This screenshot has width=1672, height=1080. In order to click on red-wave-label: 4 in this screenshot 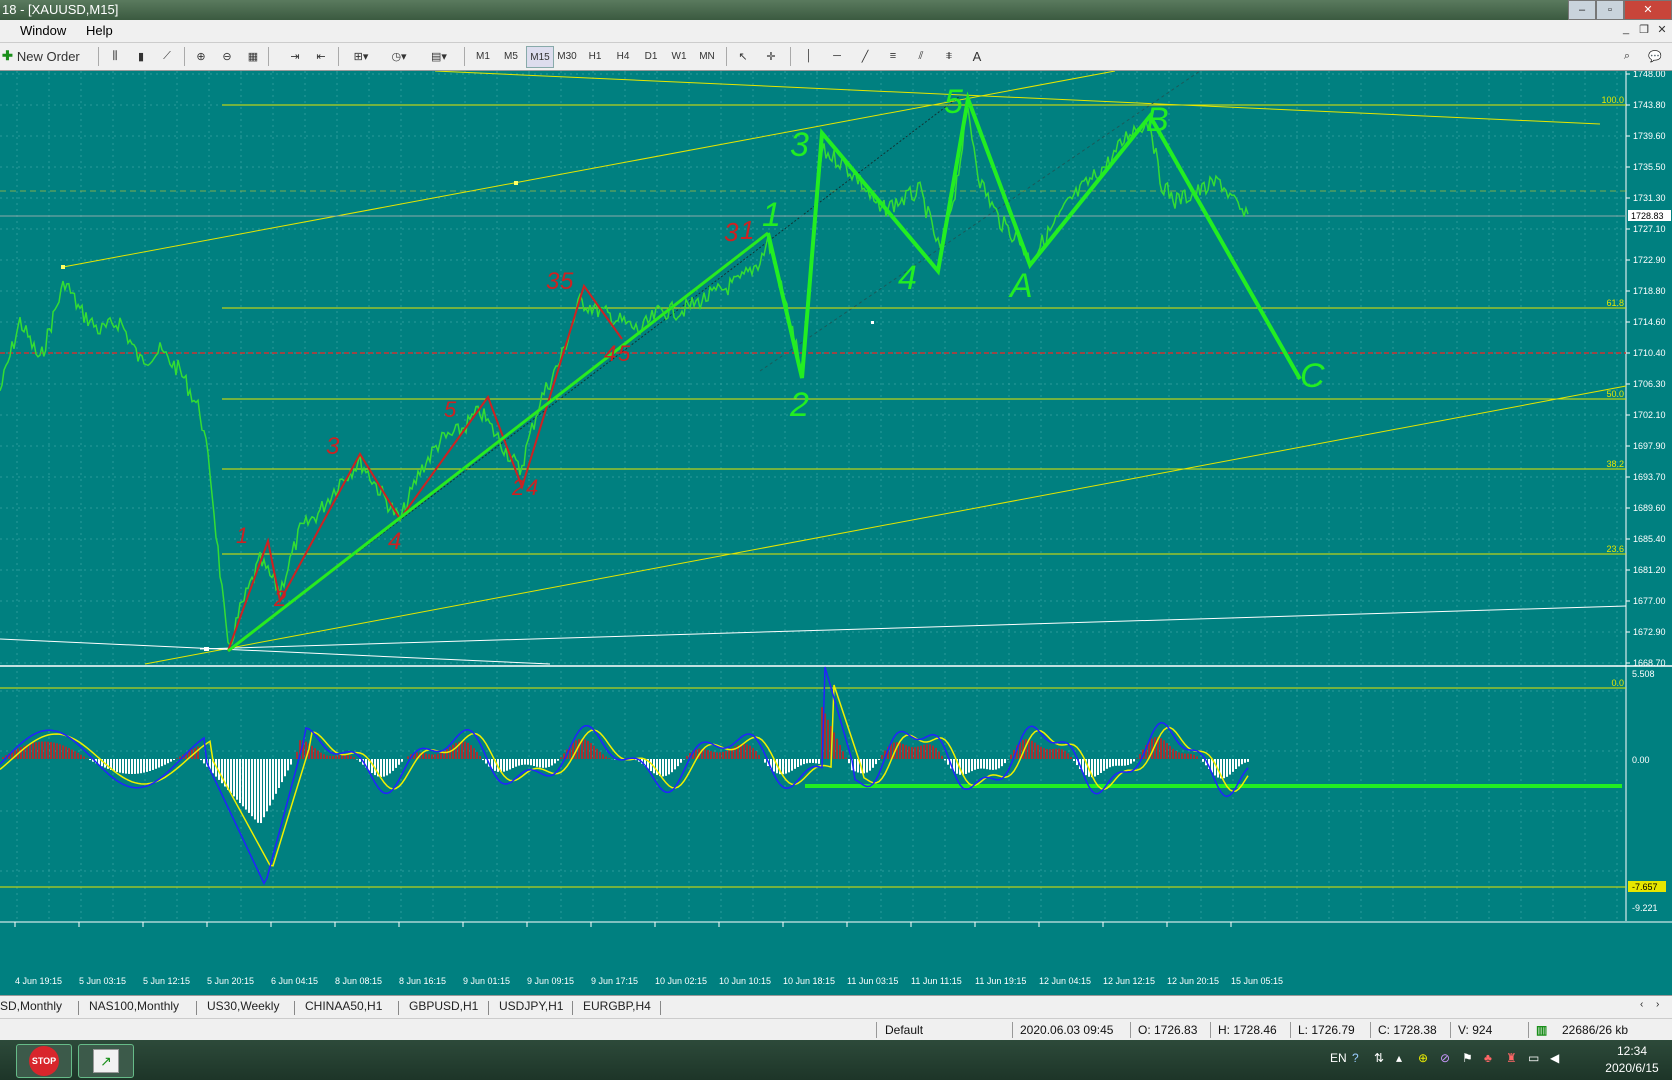, I will do `click(610, 353)`.